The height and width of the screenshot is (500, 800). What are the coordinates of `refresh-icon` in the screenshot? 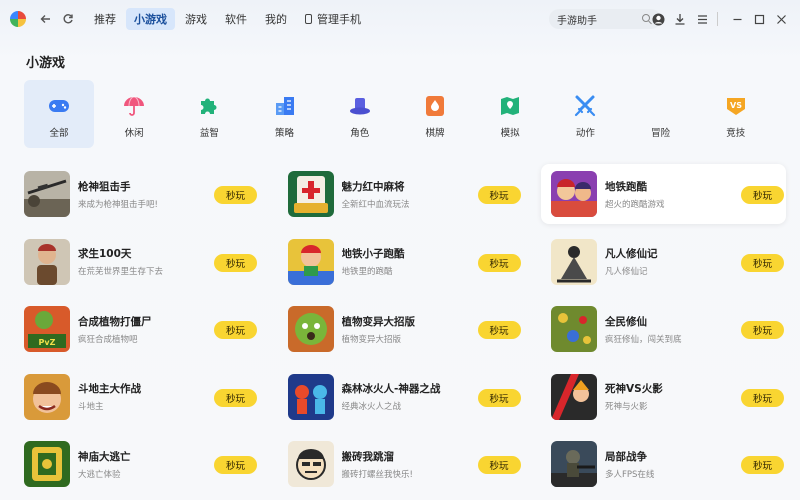 It's located at (68, 19).